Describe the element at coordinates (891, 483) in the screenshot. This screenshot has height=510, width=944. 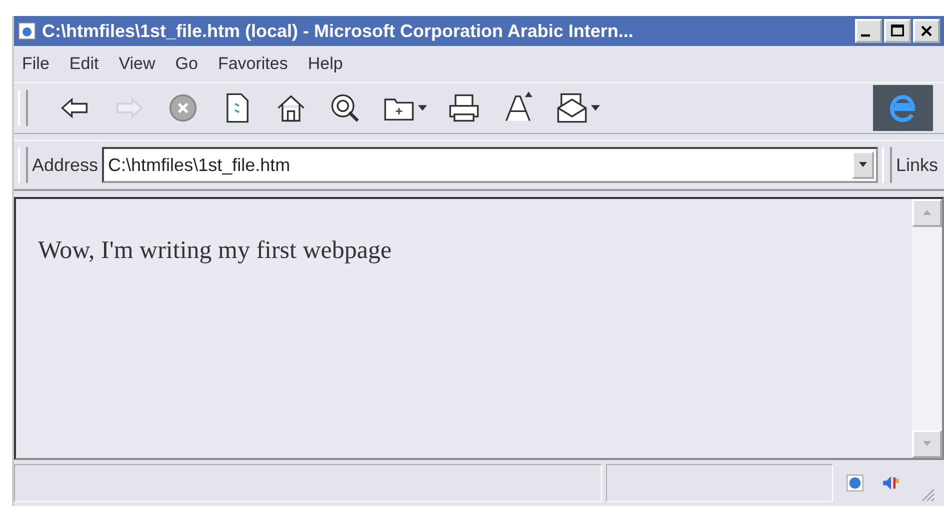
I see `speaker-icon` at that location.